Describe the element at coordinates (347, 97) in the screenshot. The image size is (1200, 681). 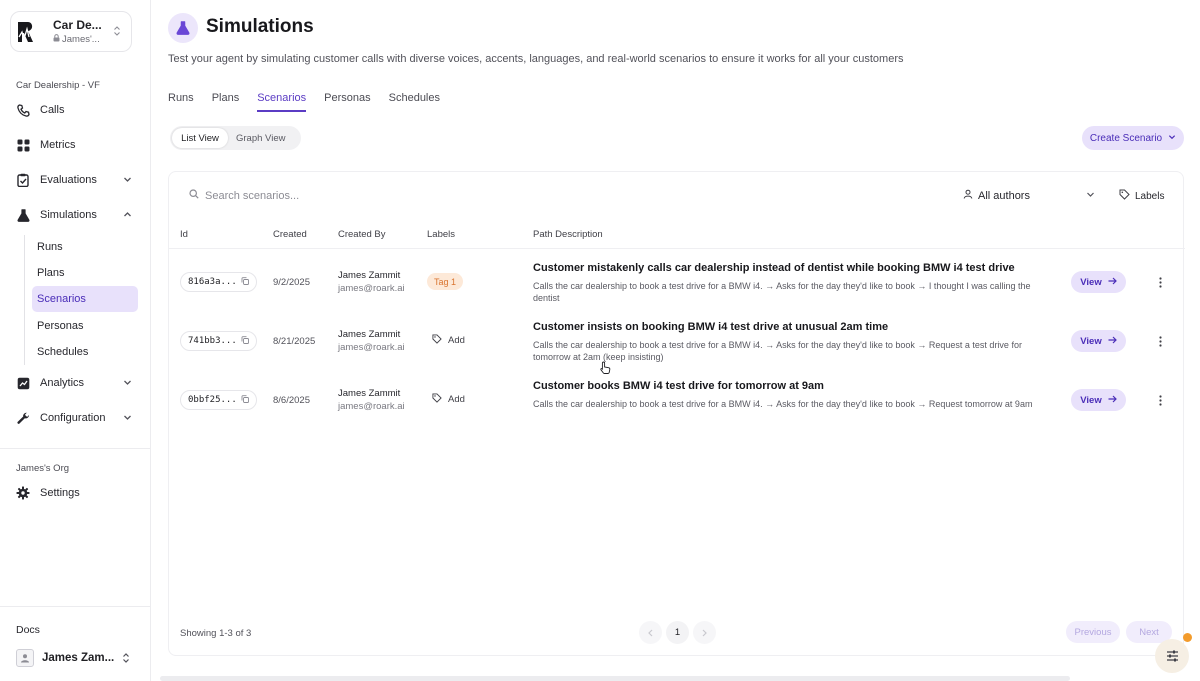
I see `tab-personas: Personas` at that location.